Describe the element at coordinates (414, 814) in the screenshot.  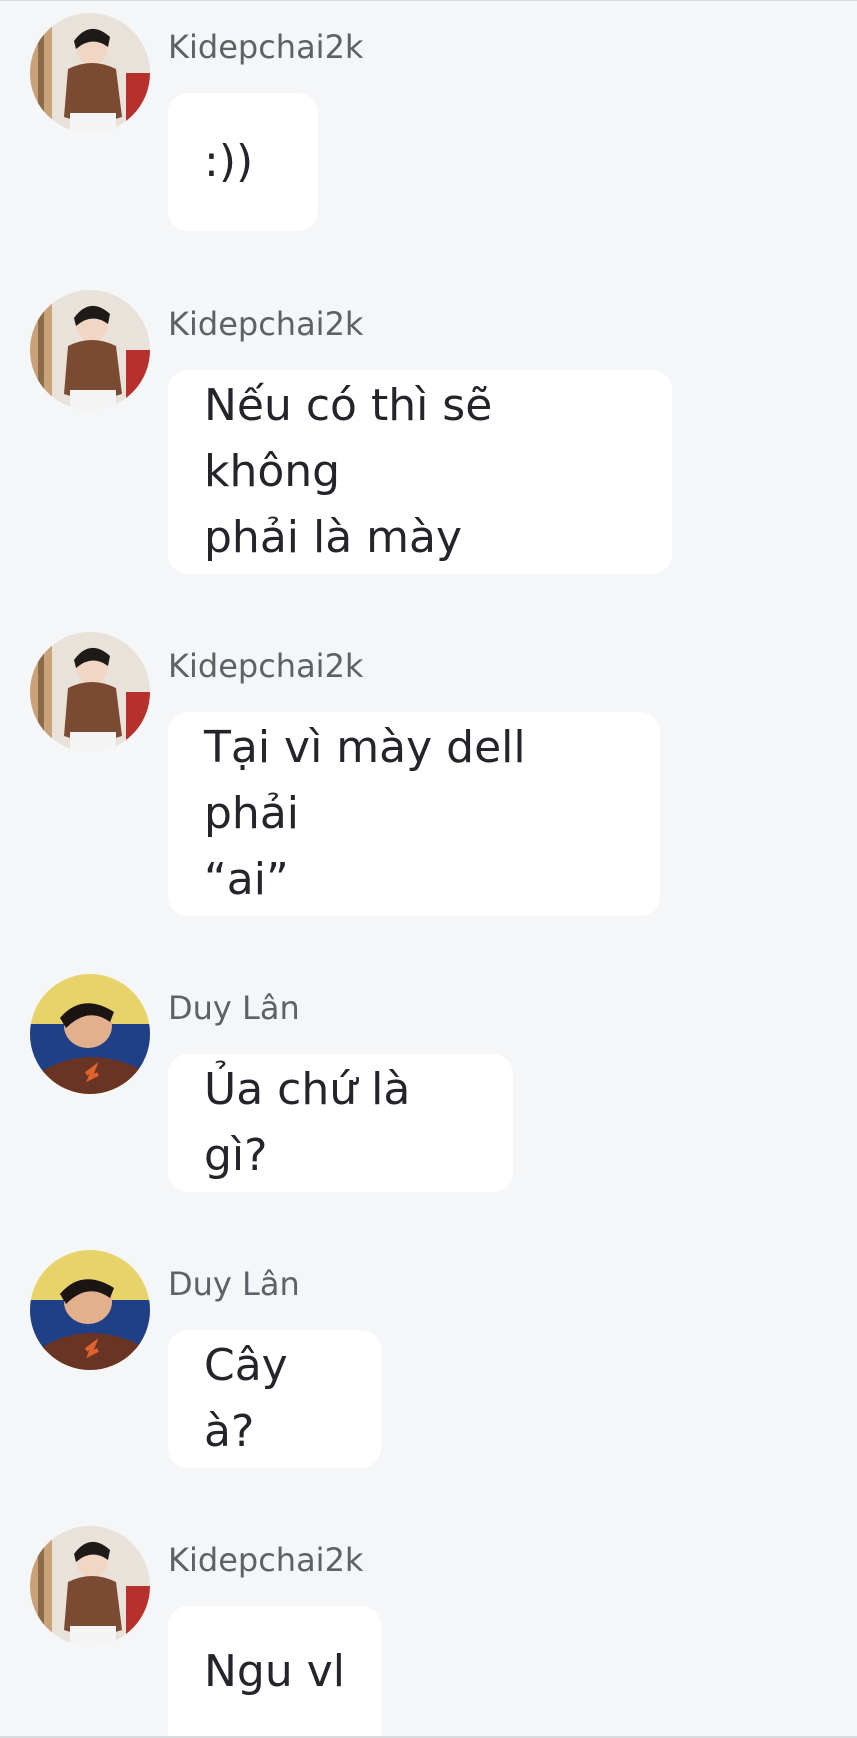
I see `message-bubble: Tại vì mày dell phải “ai”` at that location.